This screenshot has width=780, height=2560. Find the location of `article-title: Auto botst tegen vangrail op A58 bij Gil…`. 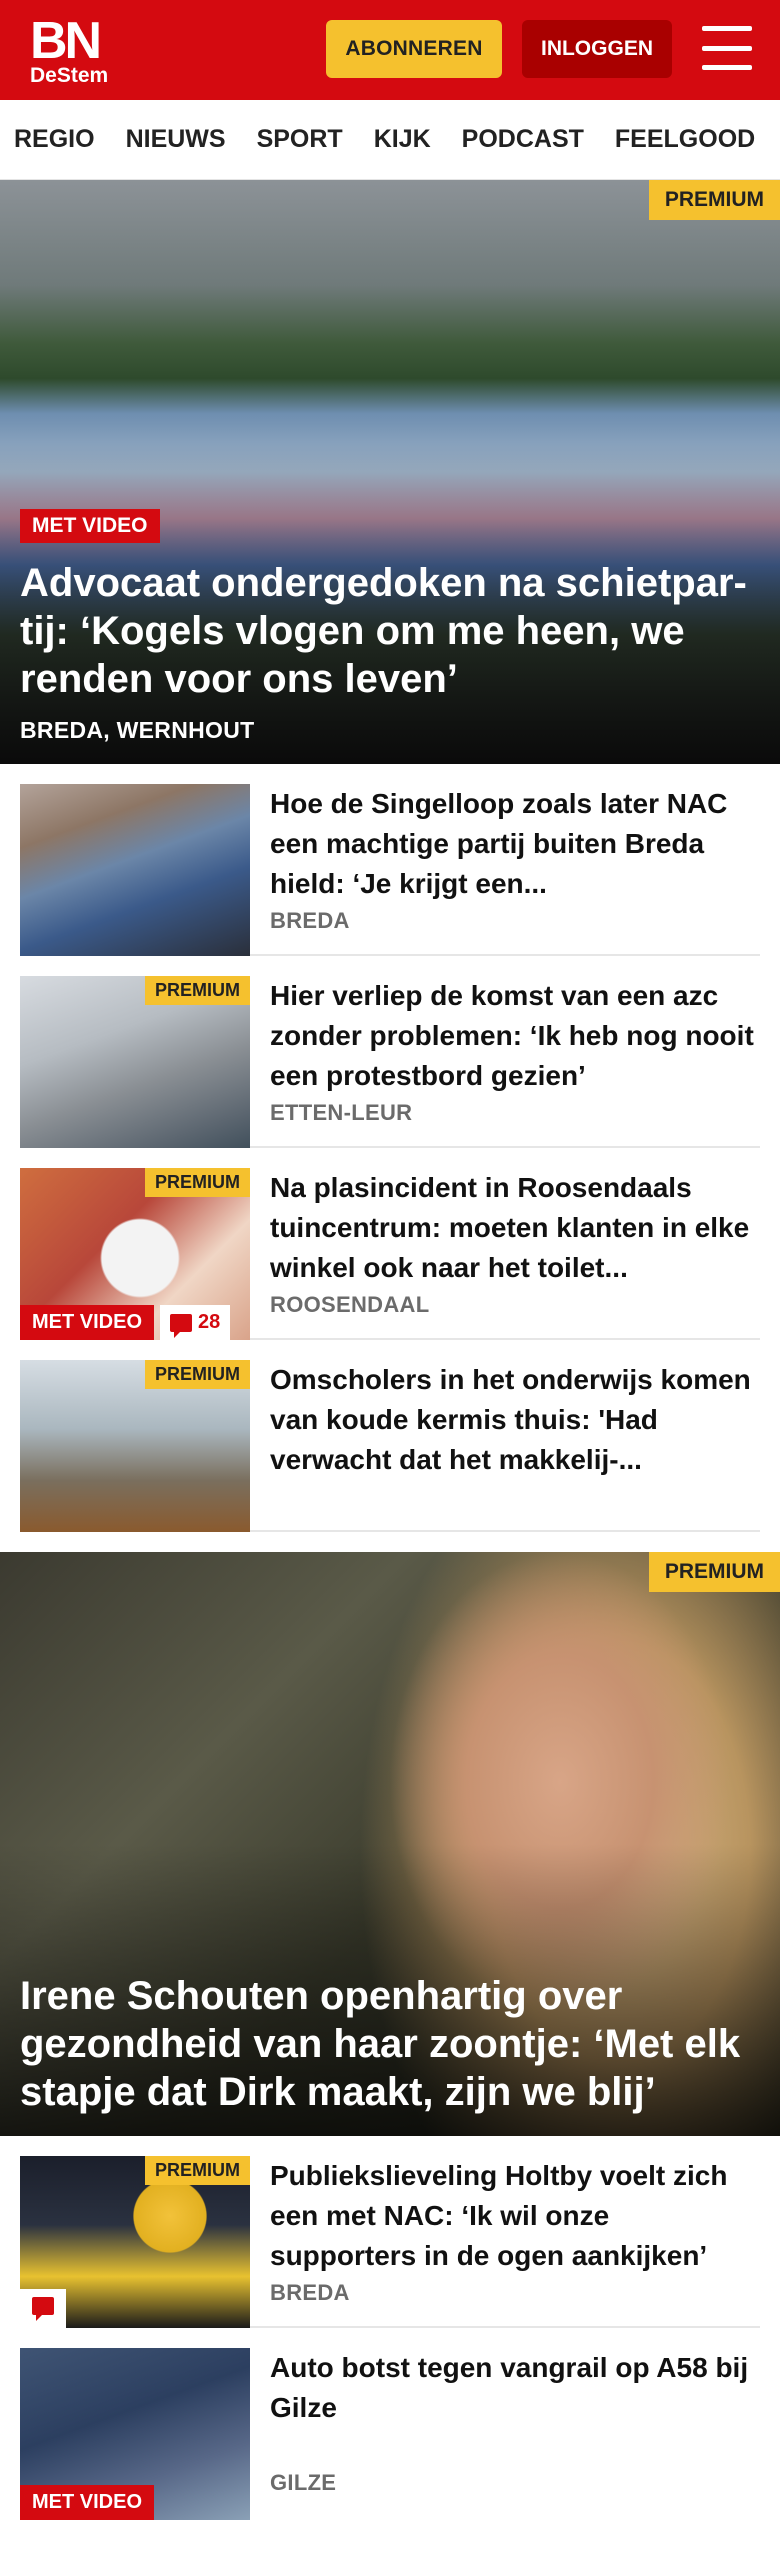

article-title: Auto botst tegen vangrail op A58 bij Gil… is located at coordinates (515, 2388).